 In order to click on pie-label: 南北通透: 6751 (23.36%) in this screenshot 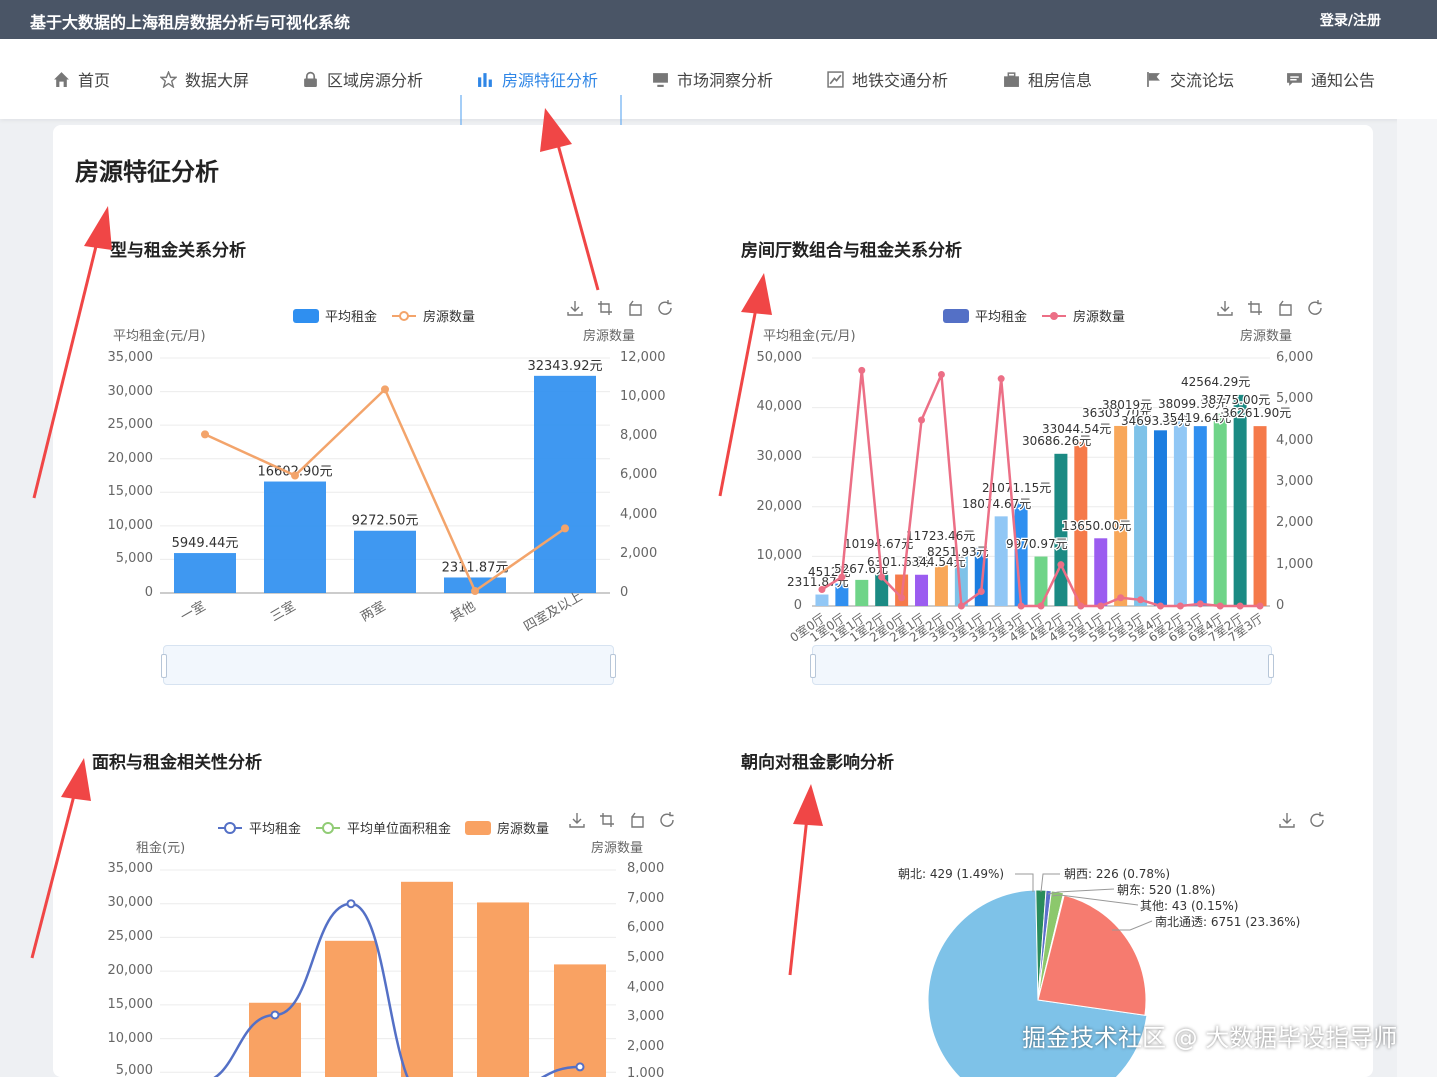, I will do `click(1228, 922)`.